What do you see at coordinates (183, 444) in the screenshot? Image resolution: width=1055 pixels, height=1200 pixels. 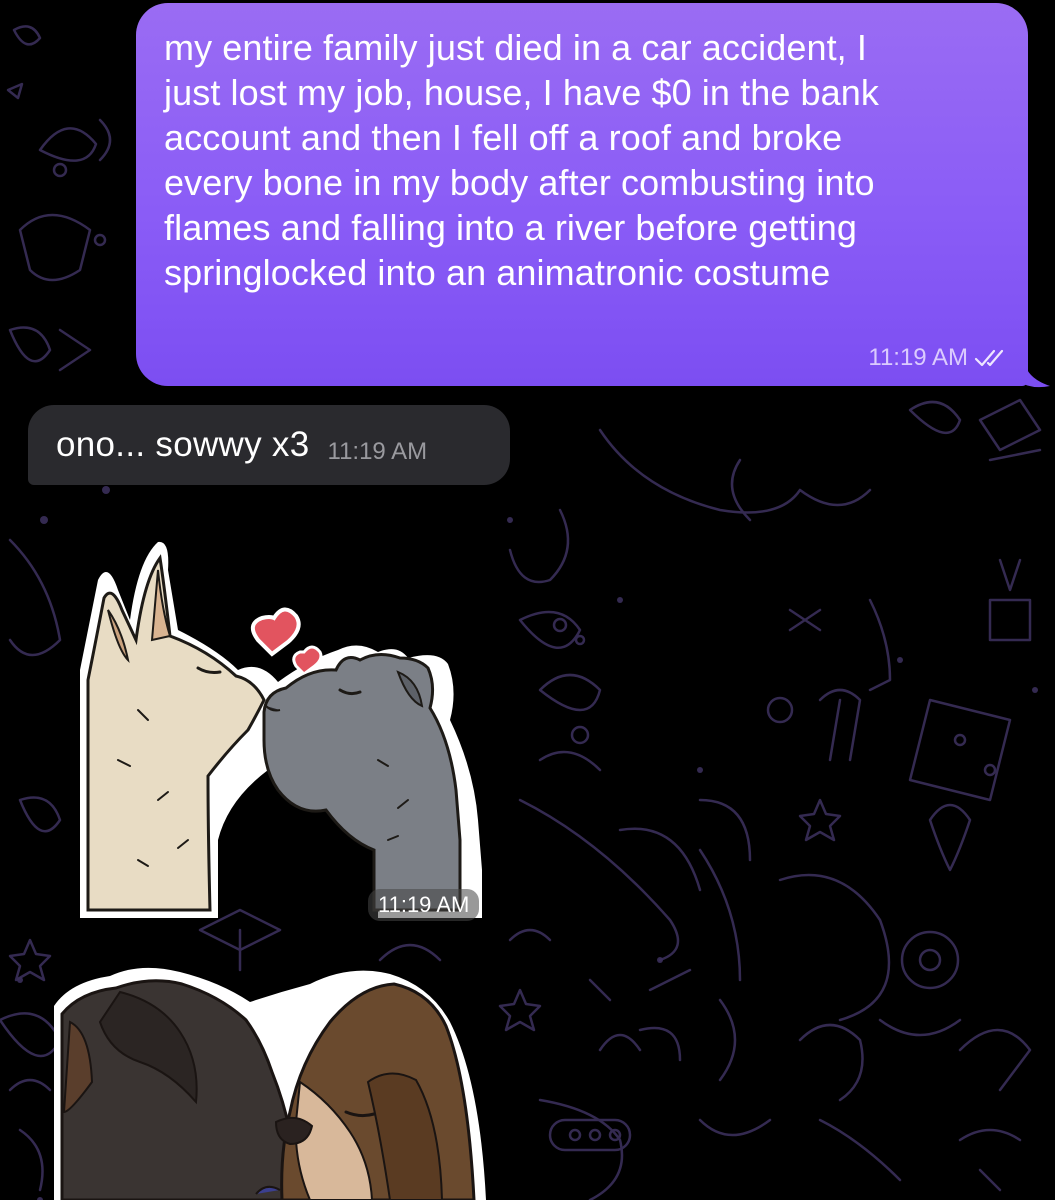 I see `incoming-message-text: ono... sowwy x3` at bounding box center [183, 444].